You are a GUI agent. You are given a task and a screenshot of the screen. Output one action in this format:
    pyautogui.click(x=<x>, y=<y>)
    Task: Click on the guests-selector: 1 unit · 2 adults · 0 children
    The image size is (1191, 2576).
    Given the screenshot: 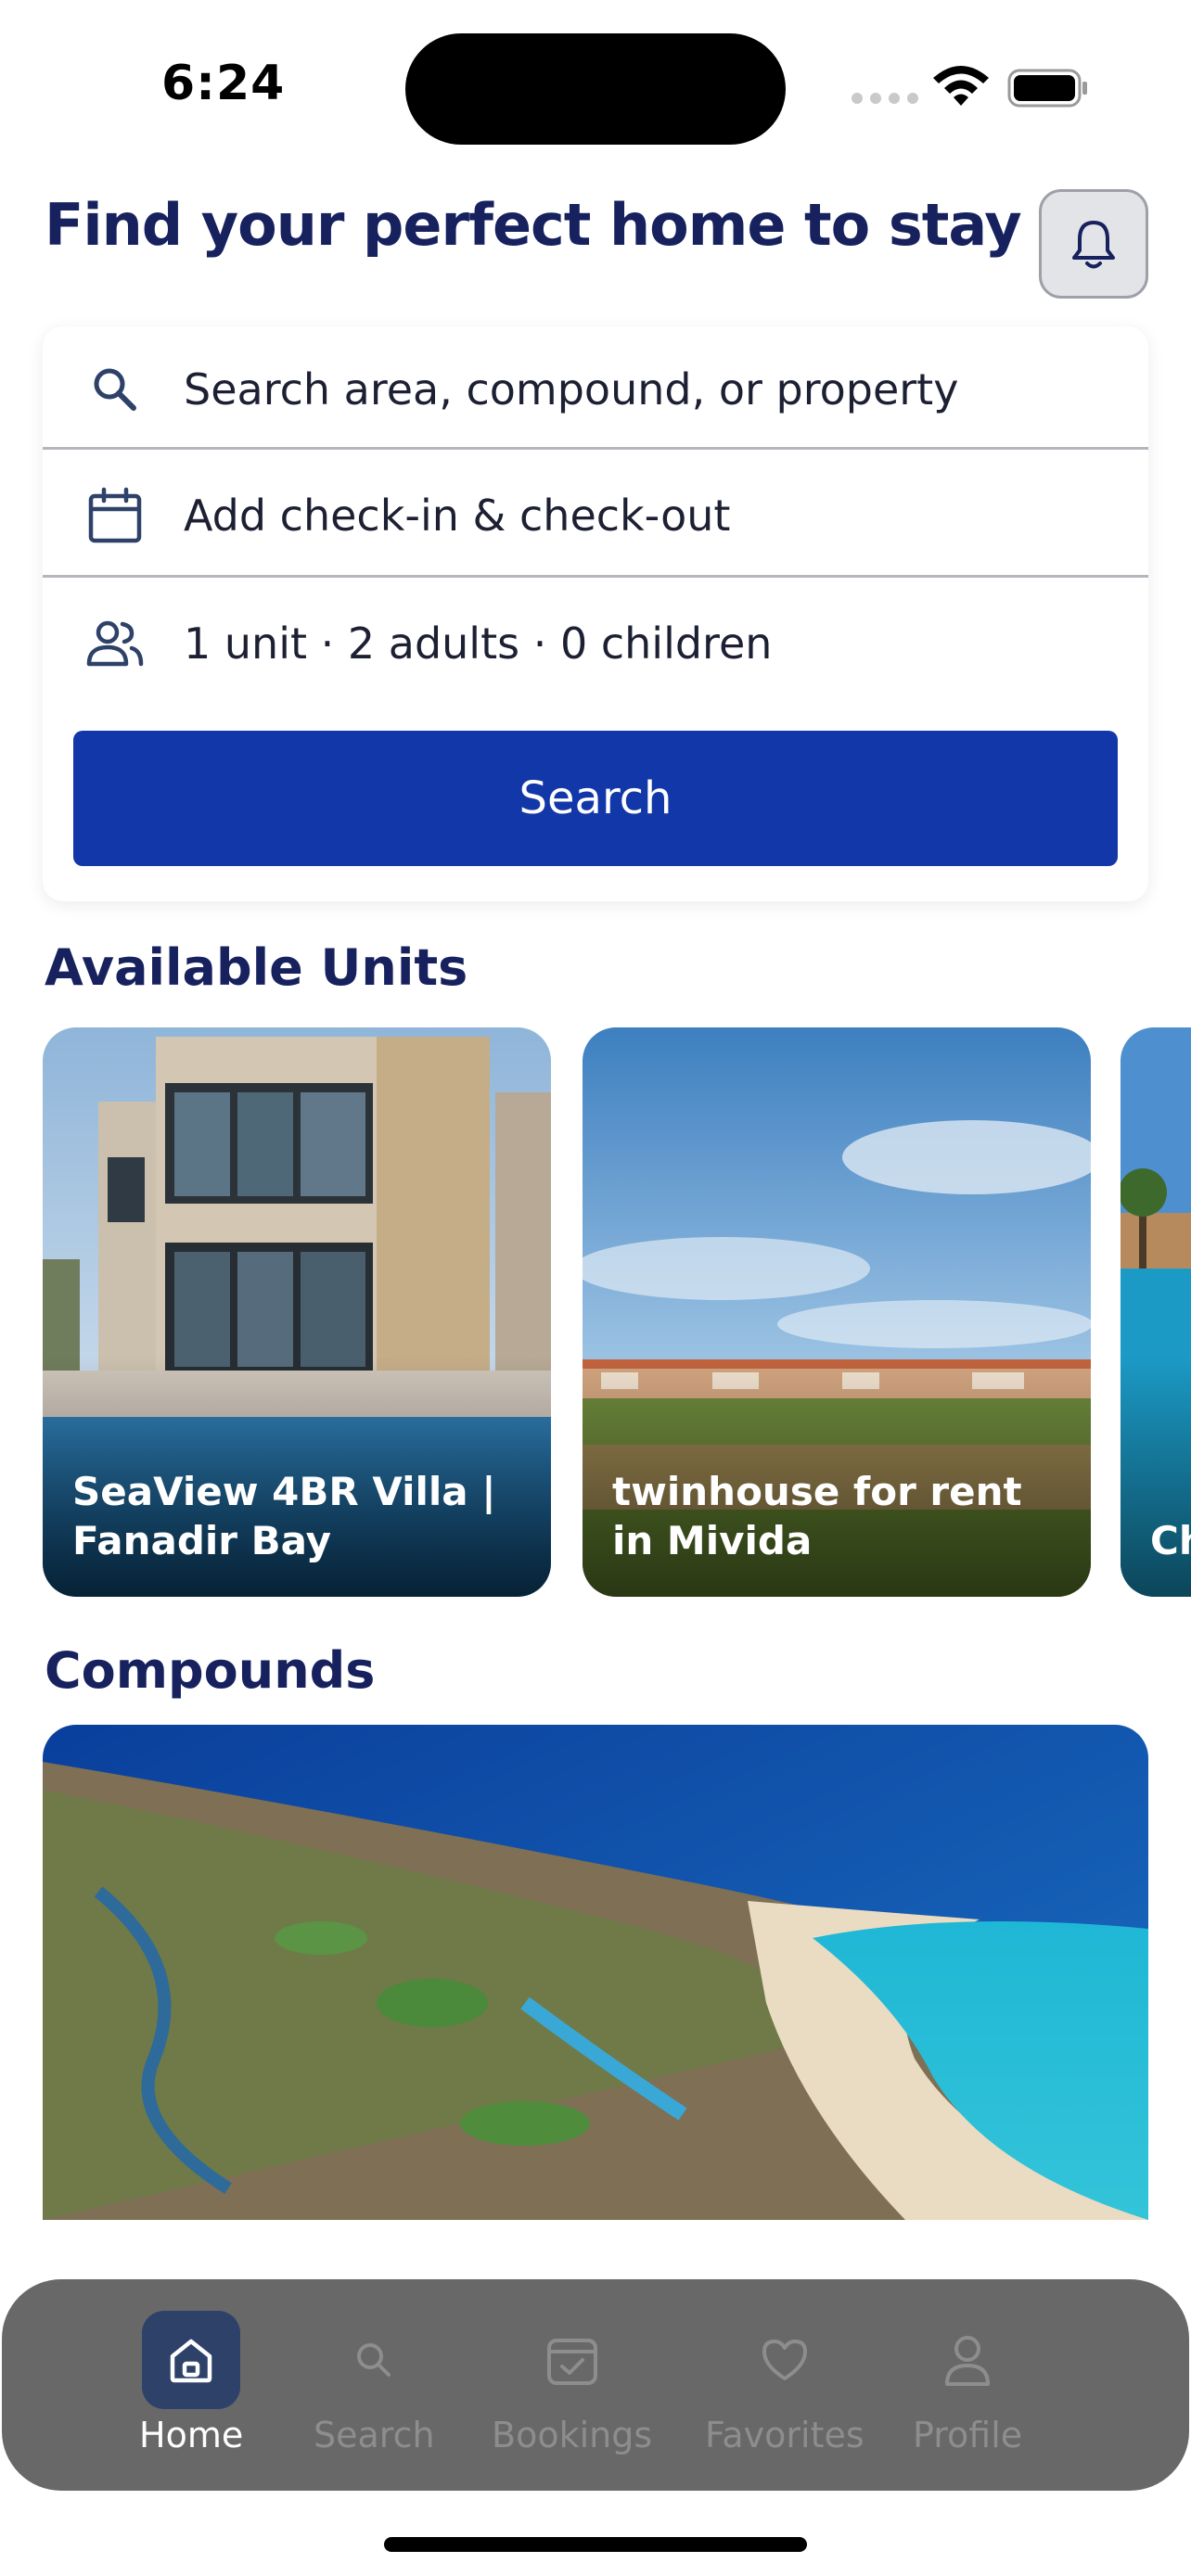 What is the action you would take?
    pyautogui.click(x=595, y=643)
    